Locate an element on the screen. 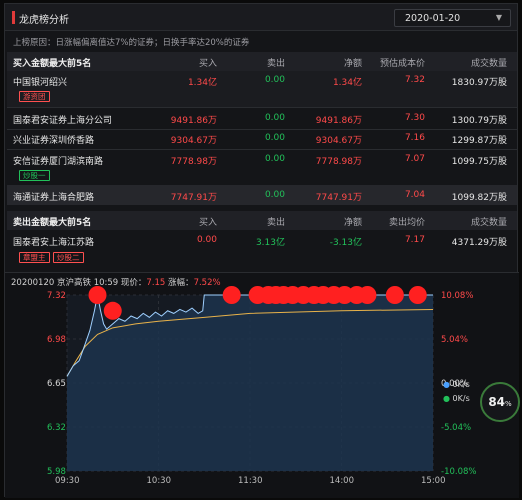  table-row: 中国银河绍兴 1.34亿 0.00 1.34亿 7.32 1830.97万股 is located at coordinates (262, 80).